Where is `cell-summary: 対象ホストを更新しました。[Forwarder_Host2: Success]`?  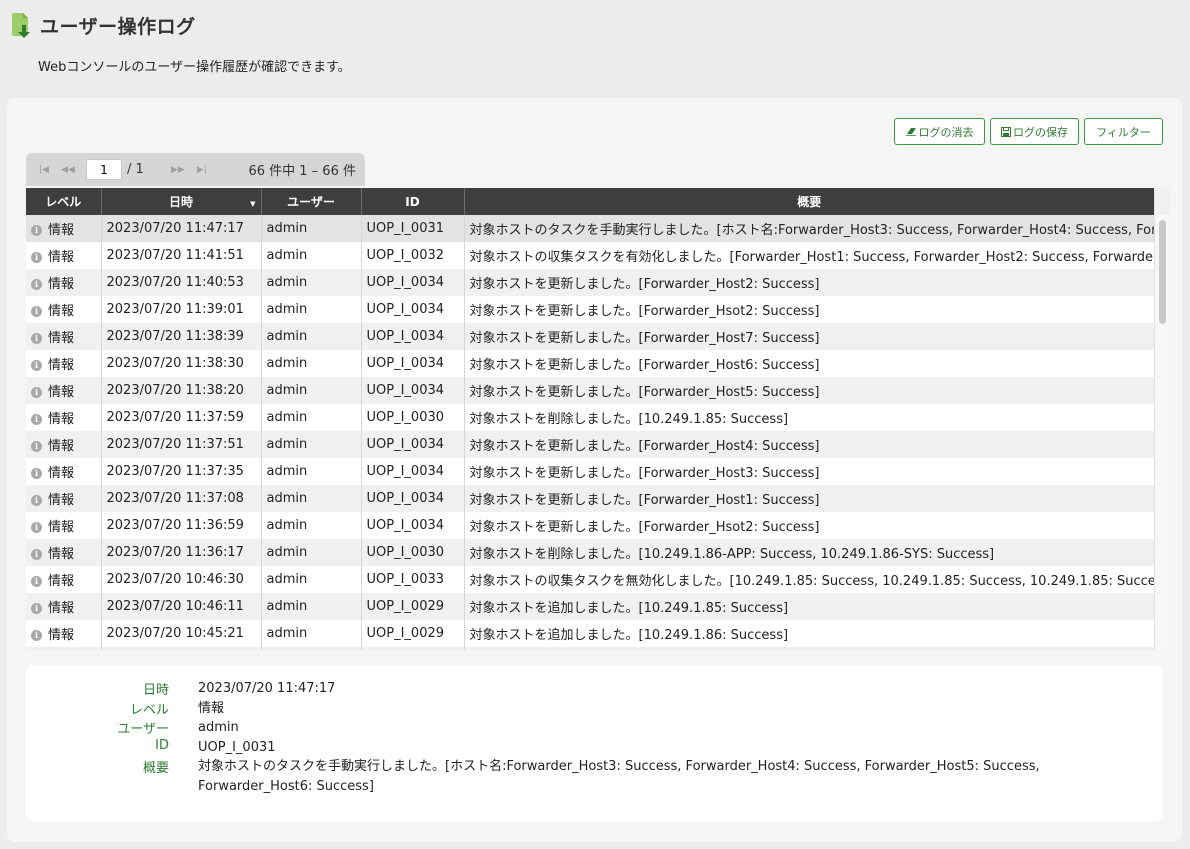 cell-summary: 対象ホストを更新しました。[Forwarder_Host2: Success] is located at coordinates (809, 282).